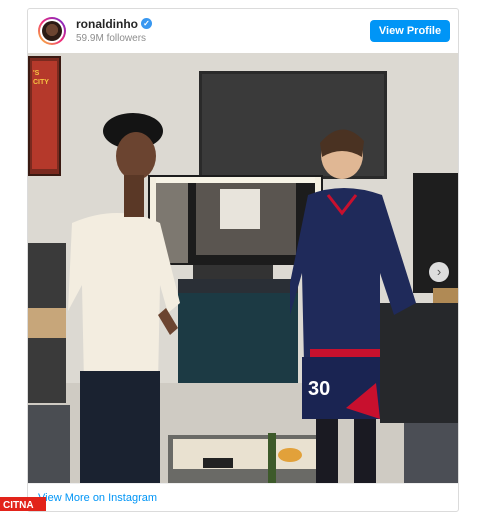 The image size is (491, 514). I want to click on chevron-right-icon: ›, so click(439, 271).